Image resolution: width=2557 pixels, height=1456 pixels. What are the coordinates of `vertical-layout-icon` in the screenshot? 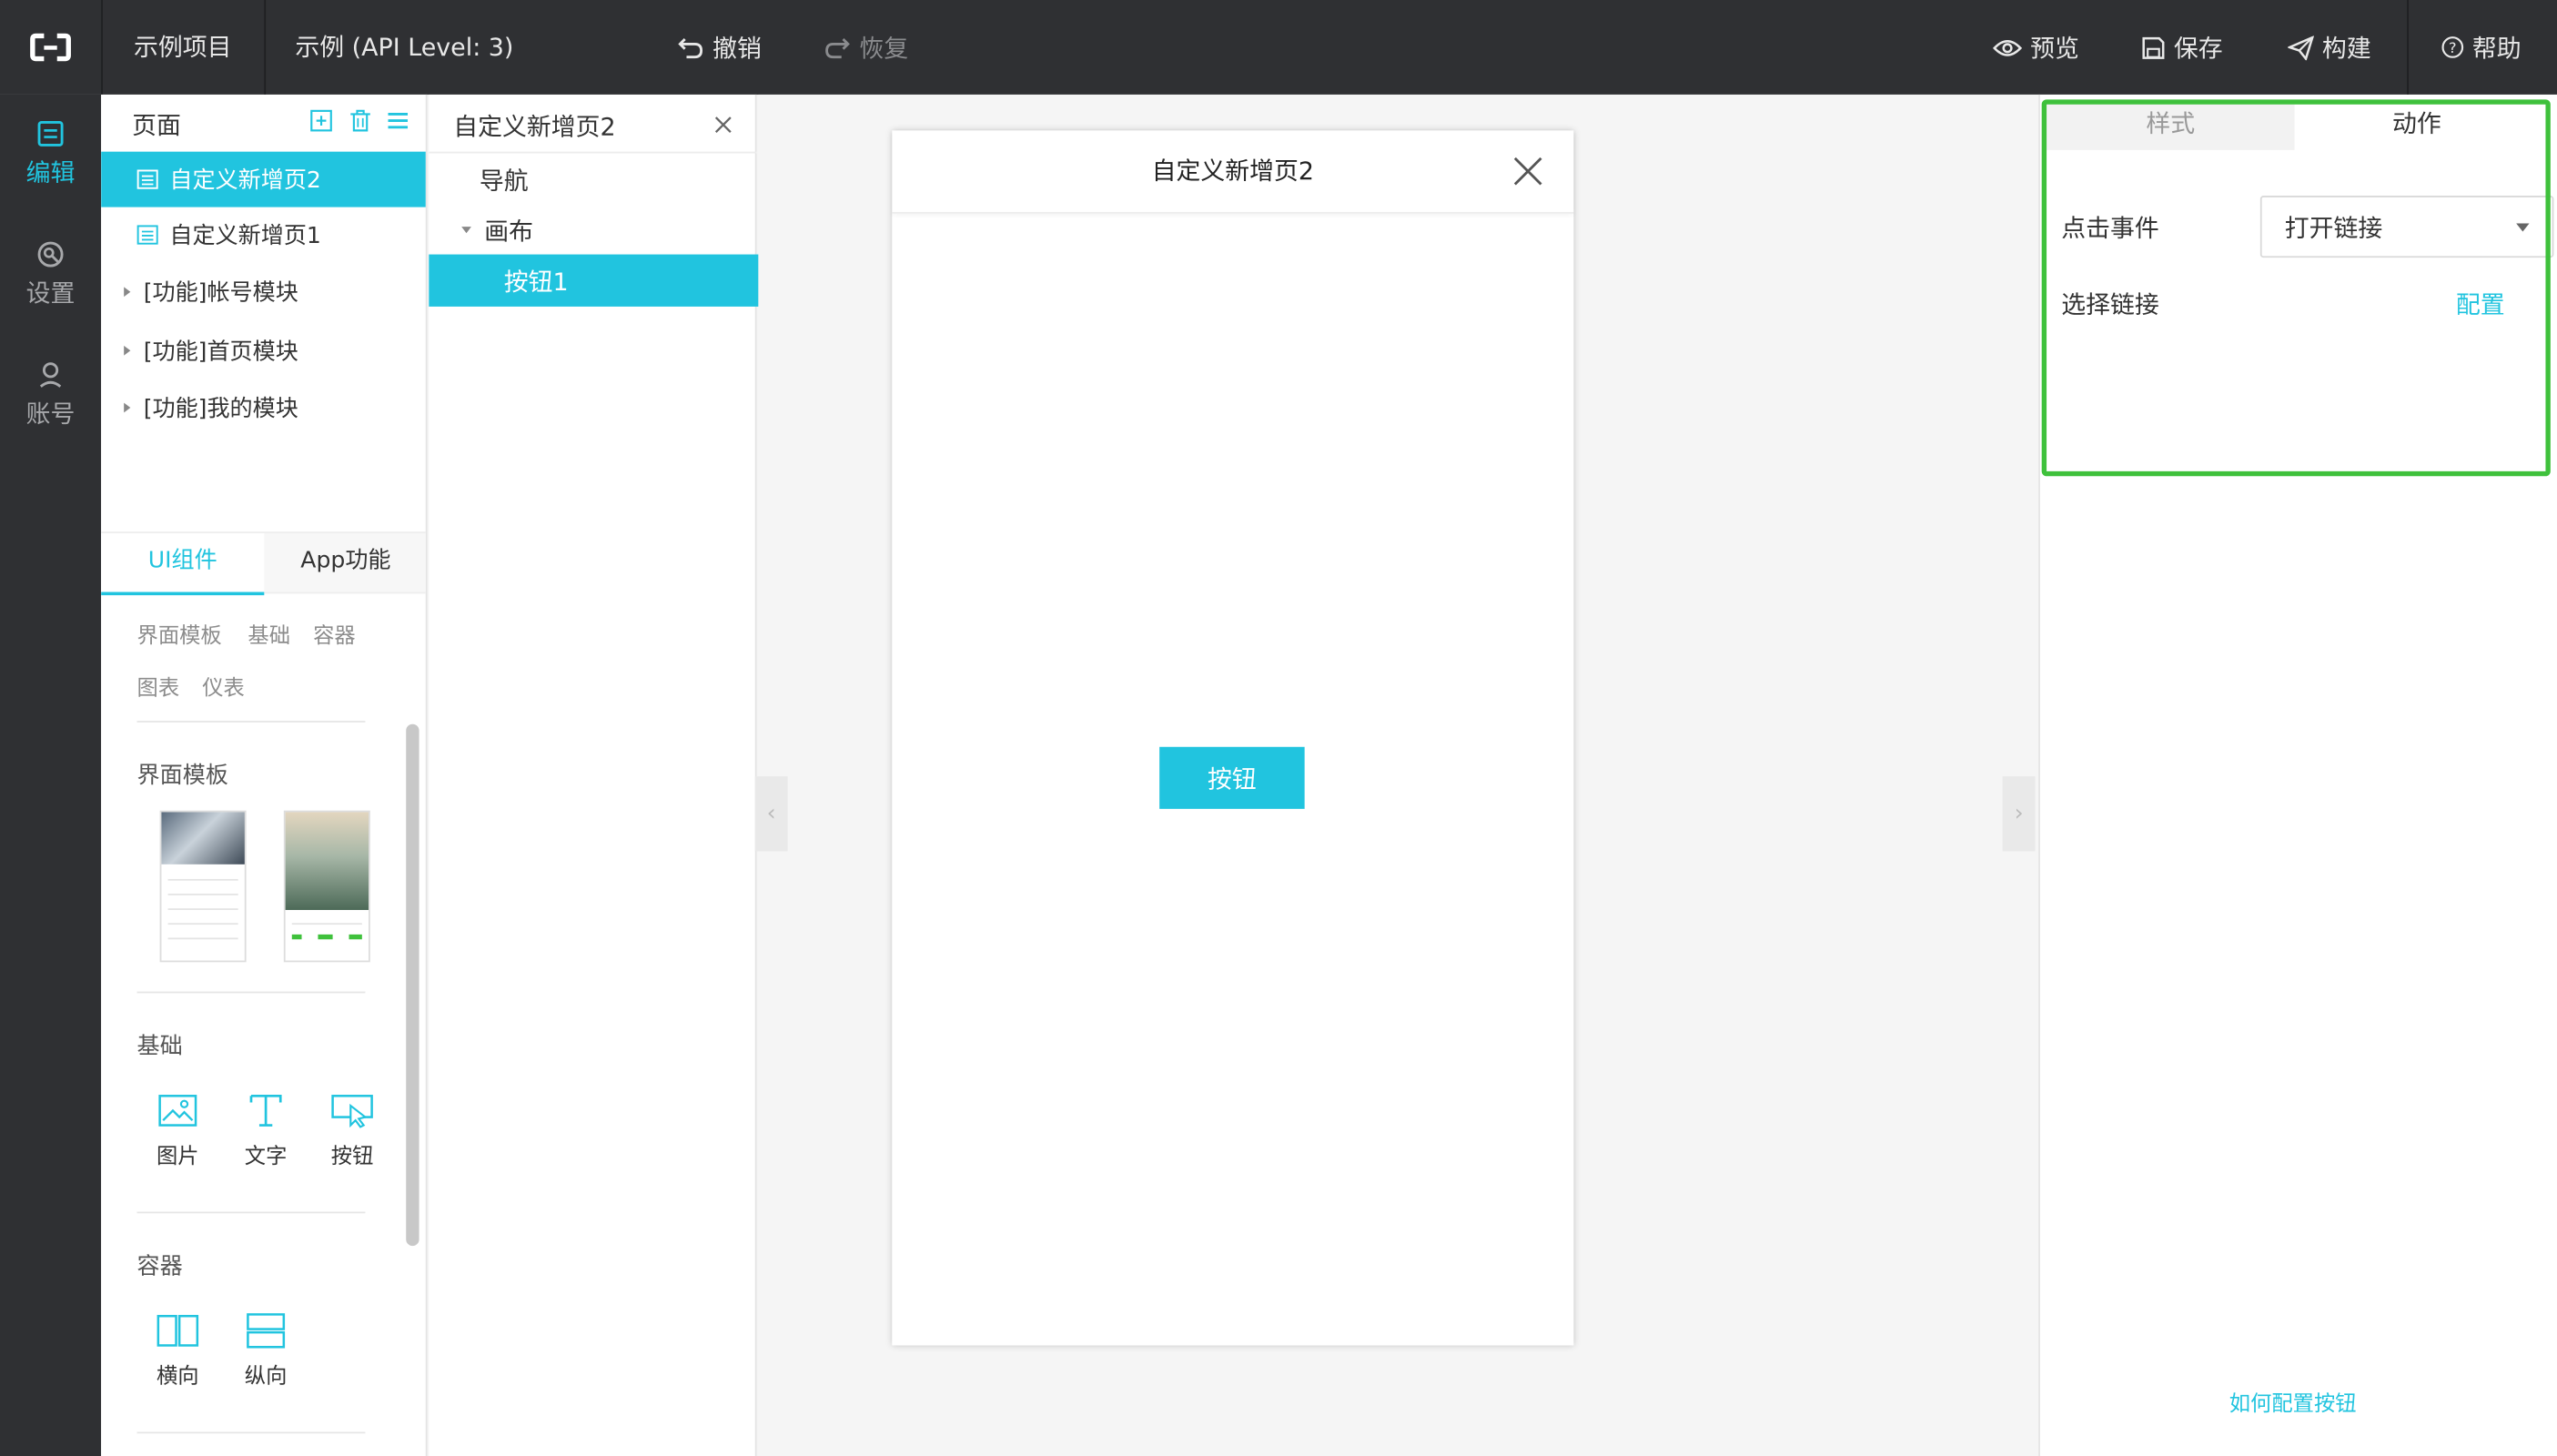 It's located at (266, 1331).